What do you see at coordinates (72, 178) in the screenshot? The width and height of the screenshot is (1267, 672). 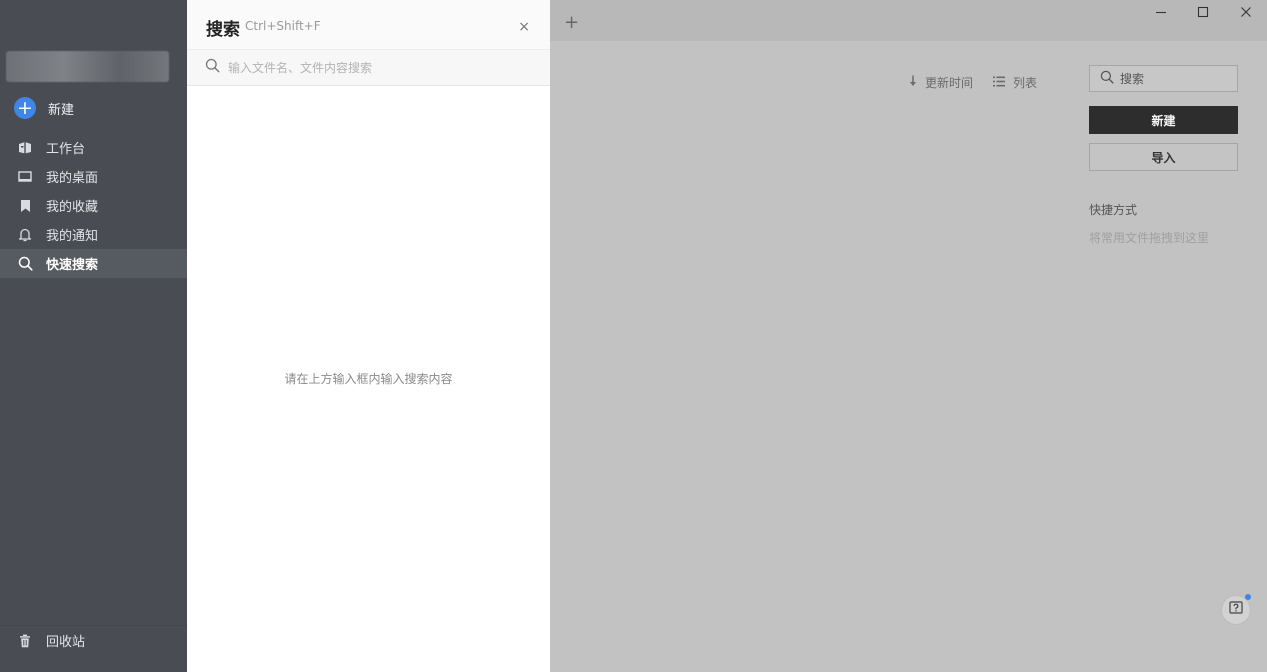 I see `sidebar-item-label: 我的桌面` at bounding box center [72, 178].